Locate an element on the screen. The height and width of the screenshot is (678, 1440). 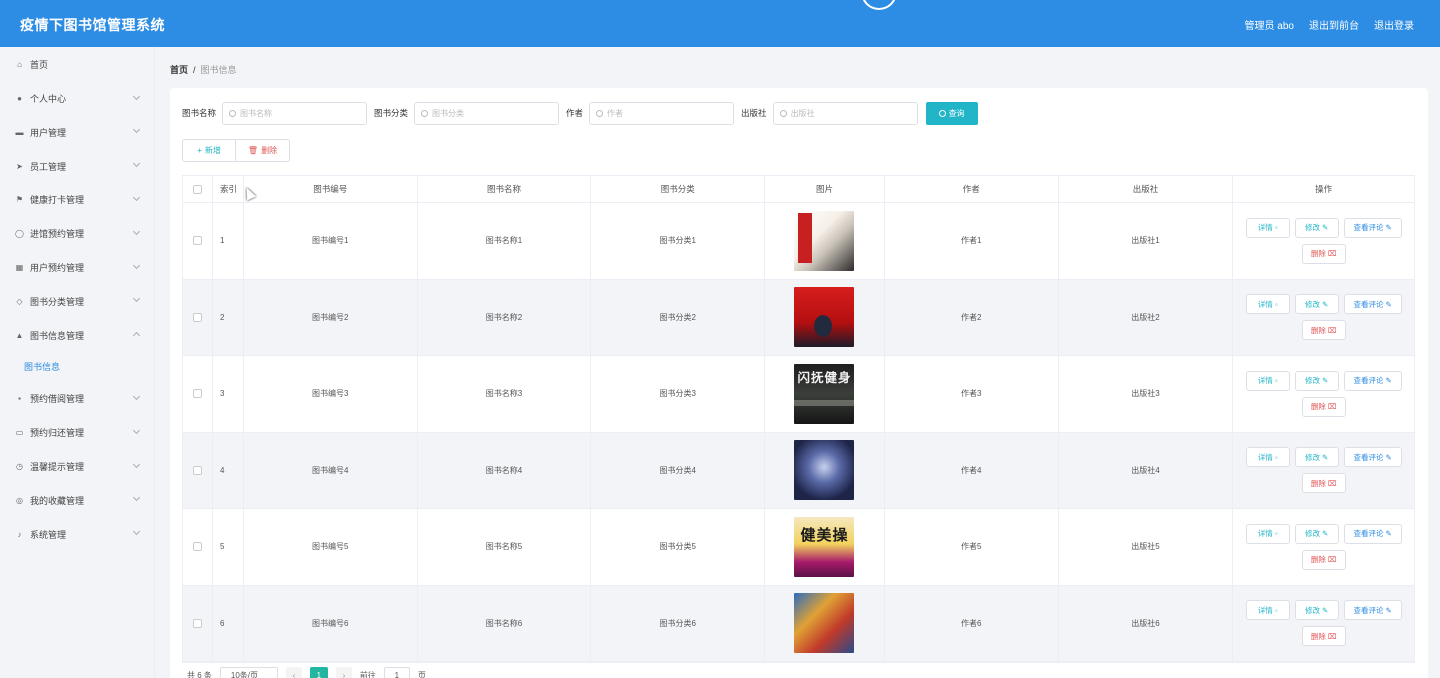
cell-operations: 详情 ▫ 修改 ✎ 查看评论 ✎ 删除 ⌧ is located at coordinates (1323, 547).